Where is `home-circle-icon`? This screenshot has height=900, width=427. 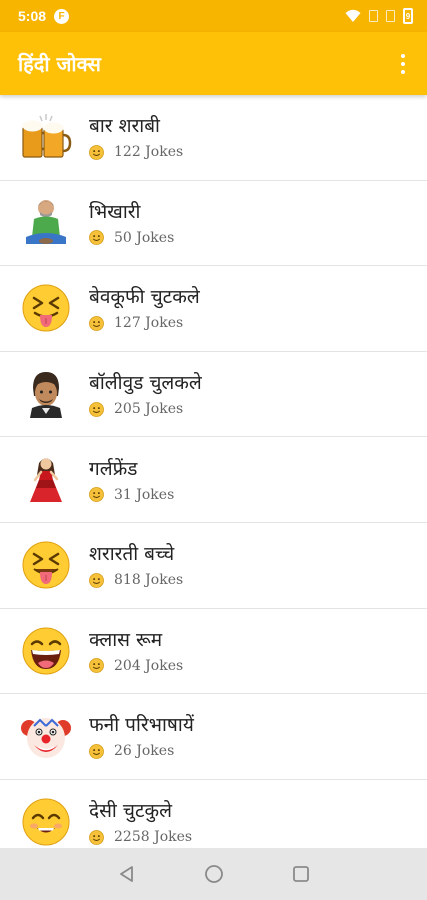 home-circle-icon is located at coordinates (213, 874).